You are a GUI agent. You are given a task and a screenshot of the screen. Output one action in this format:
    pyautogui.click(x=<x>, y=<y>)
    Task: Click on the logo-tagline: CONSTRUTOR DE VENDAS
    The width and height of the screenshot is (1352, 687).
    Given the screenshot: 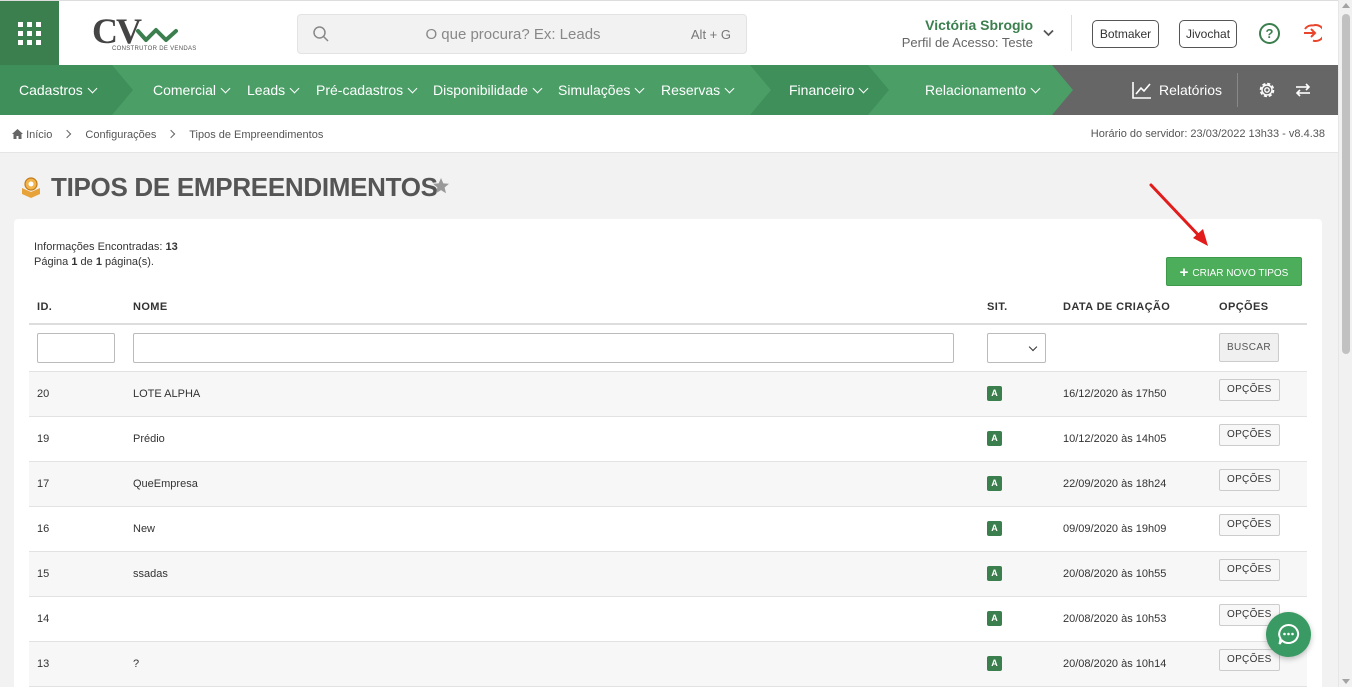 What is the action you would take?
    pyautogui.click(x=154, y=49)
    